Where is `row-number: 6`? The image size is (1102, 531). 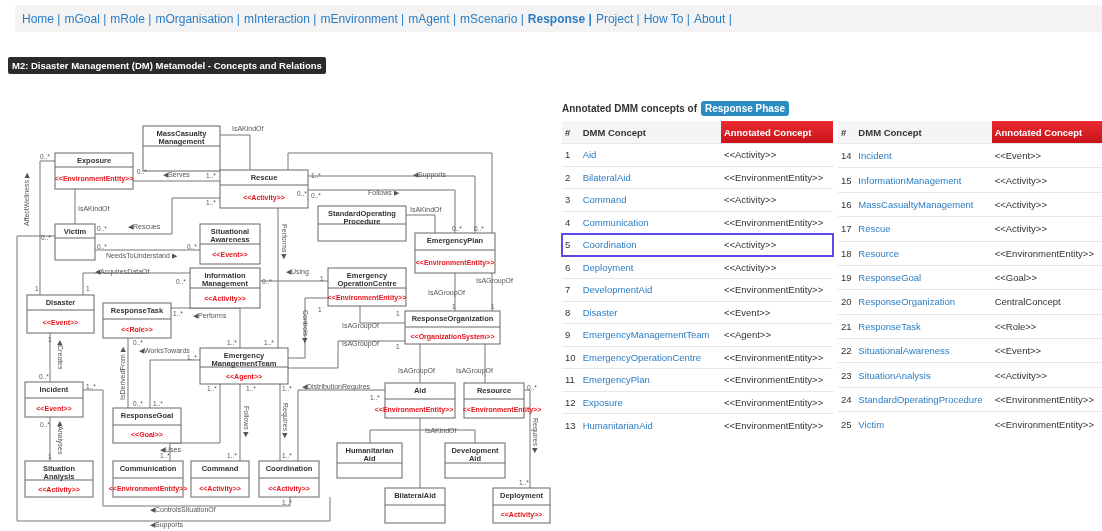
row-number: 6 is located at coordinates (568, 267).